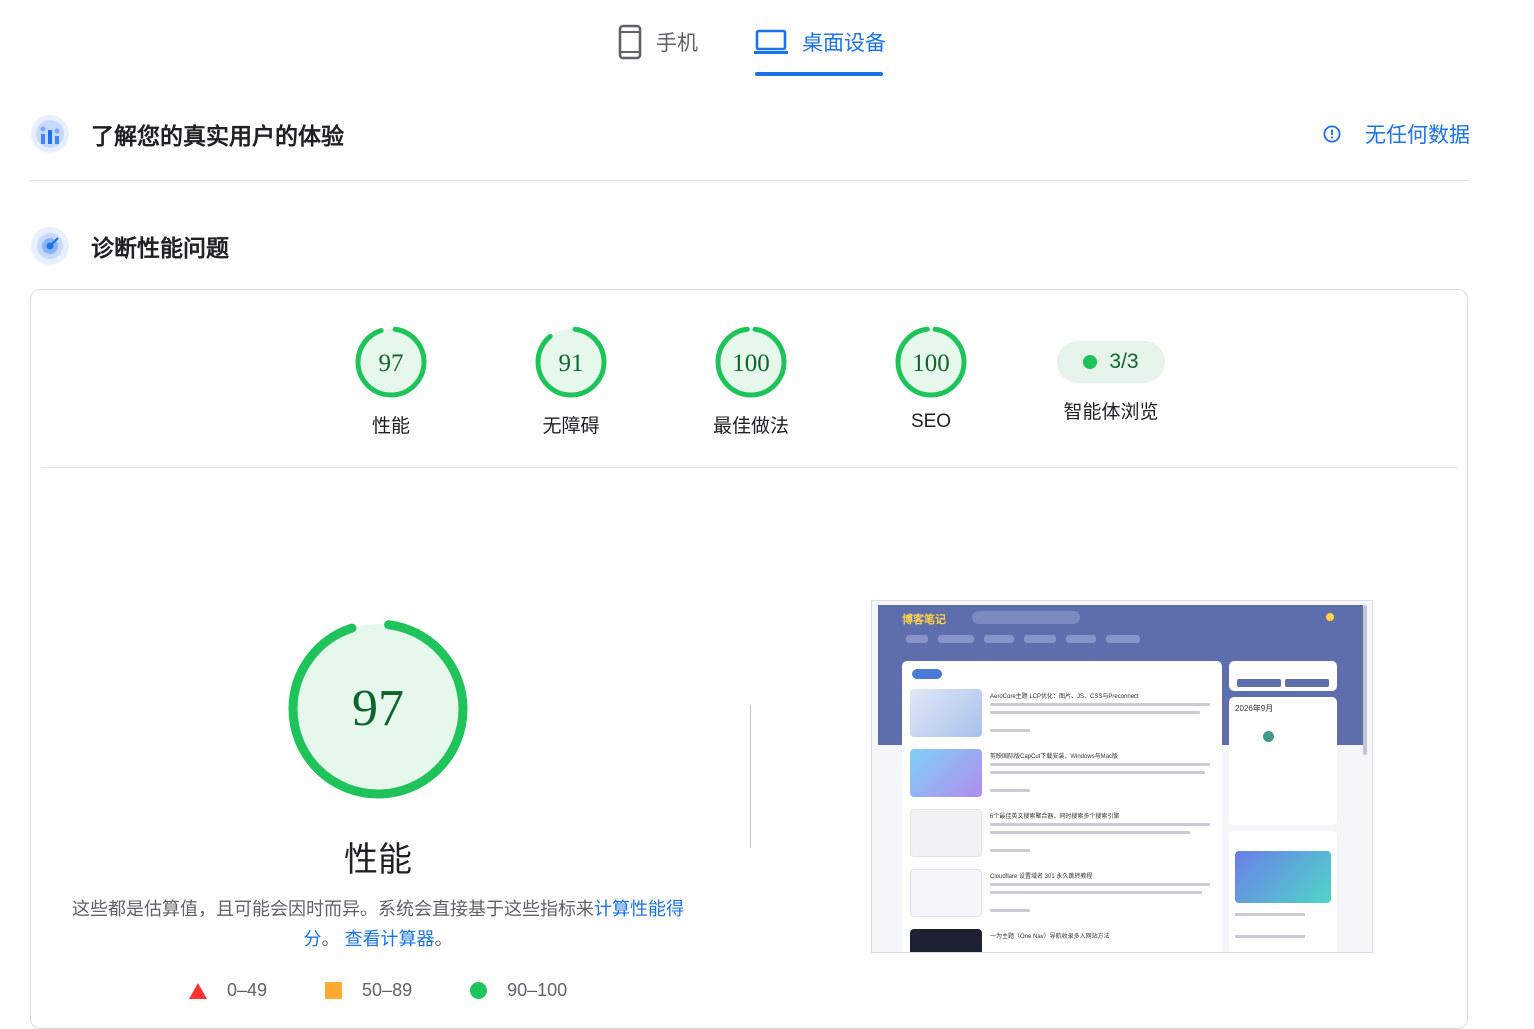  I want to click on square-average-icon, so click(334, 990).